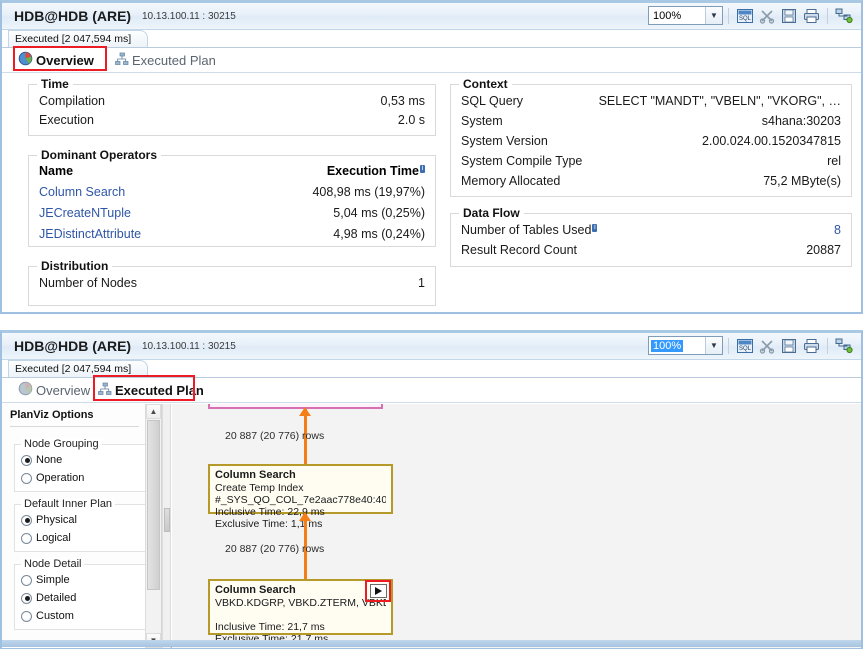  What do you see at coordinates (504, 141) in the screenshot?
I see `row-system-version-key: System Version` at bounding box center [504, 141].